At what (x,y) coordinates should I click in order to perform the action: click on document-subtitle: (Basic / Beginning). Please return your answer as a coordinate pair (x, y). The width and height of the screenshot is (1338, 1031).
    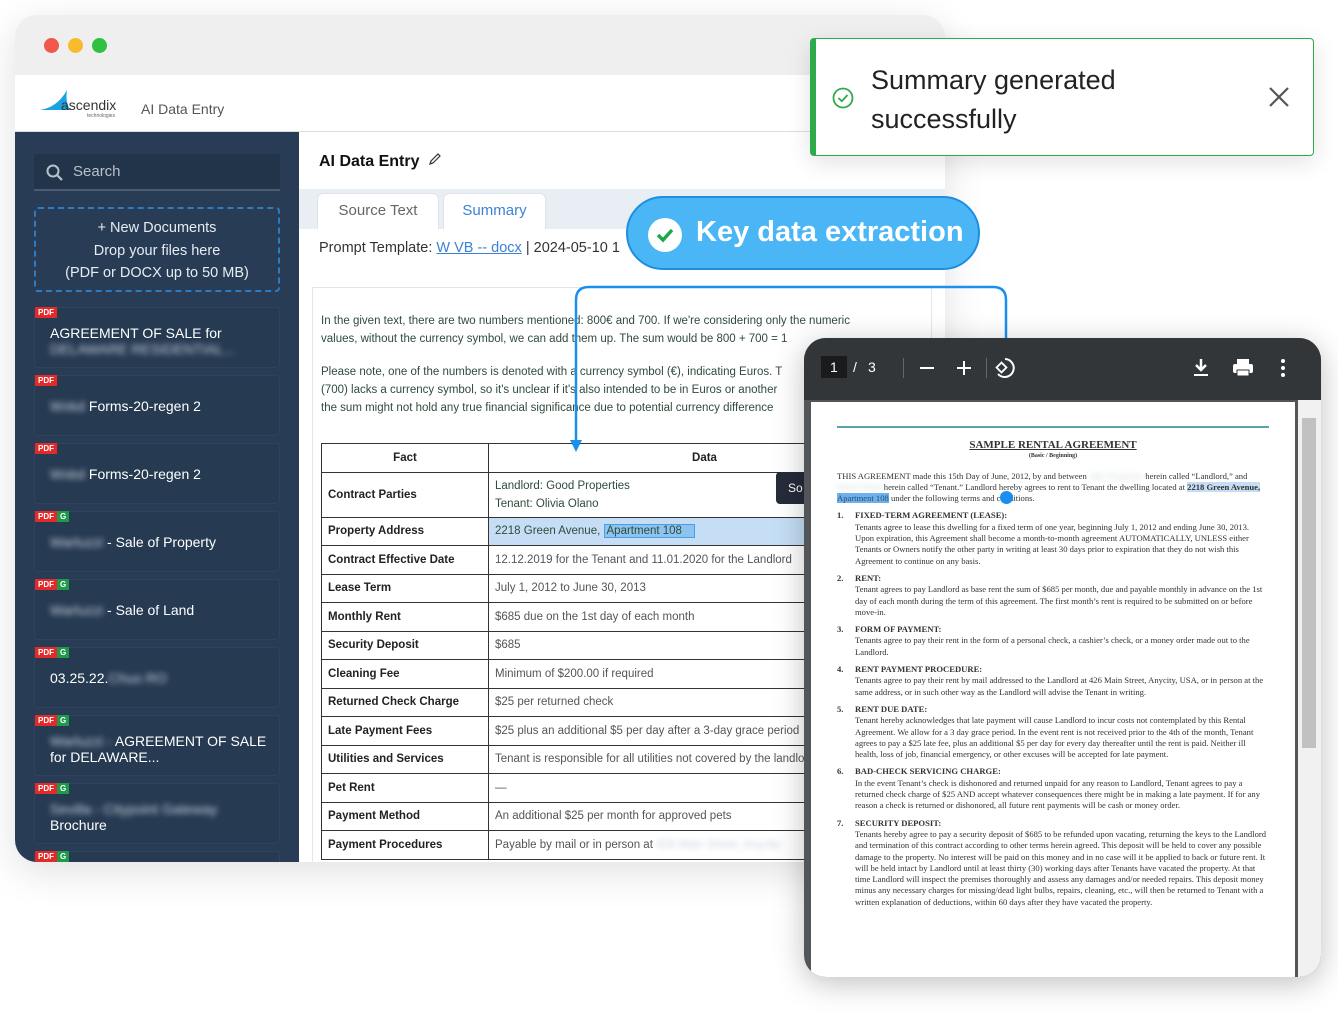
    Looking at the image, I should click on (1053, 456).